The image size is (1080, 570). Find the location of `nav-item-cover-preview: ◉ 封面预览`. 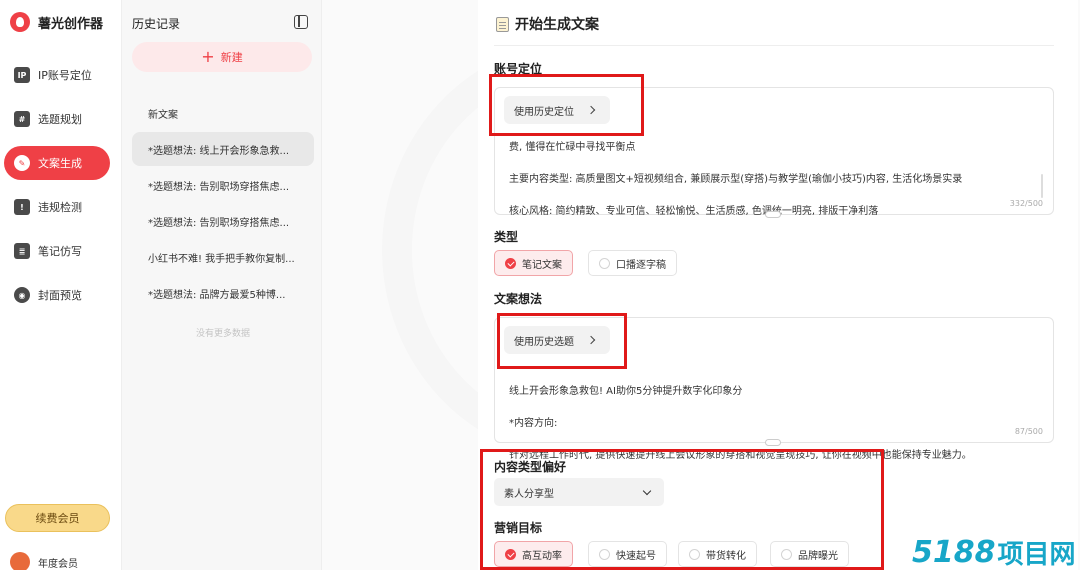

nav-item-cover-preview: ◉ 封面预览 is located at coordinates (57, 295).